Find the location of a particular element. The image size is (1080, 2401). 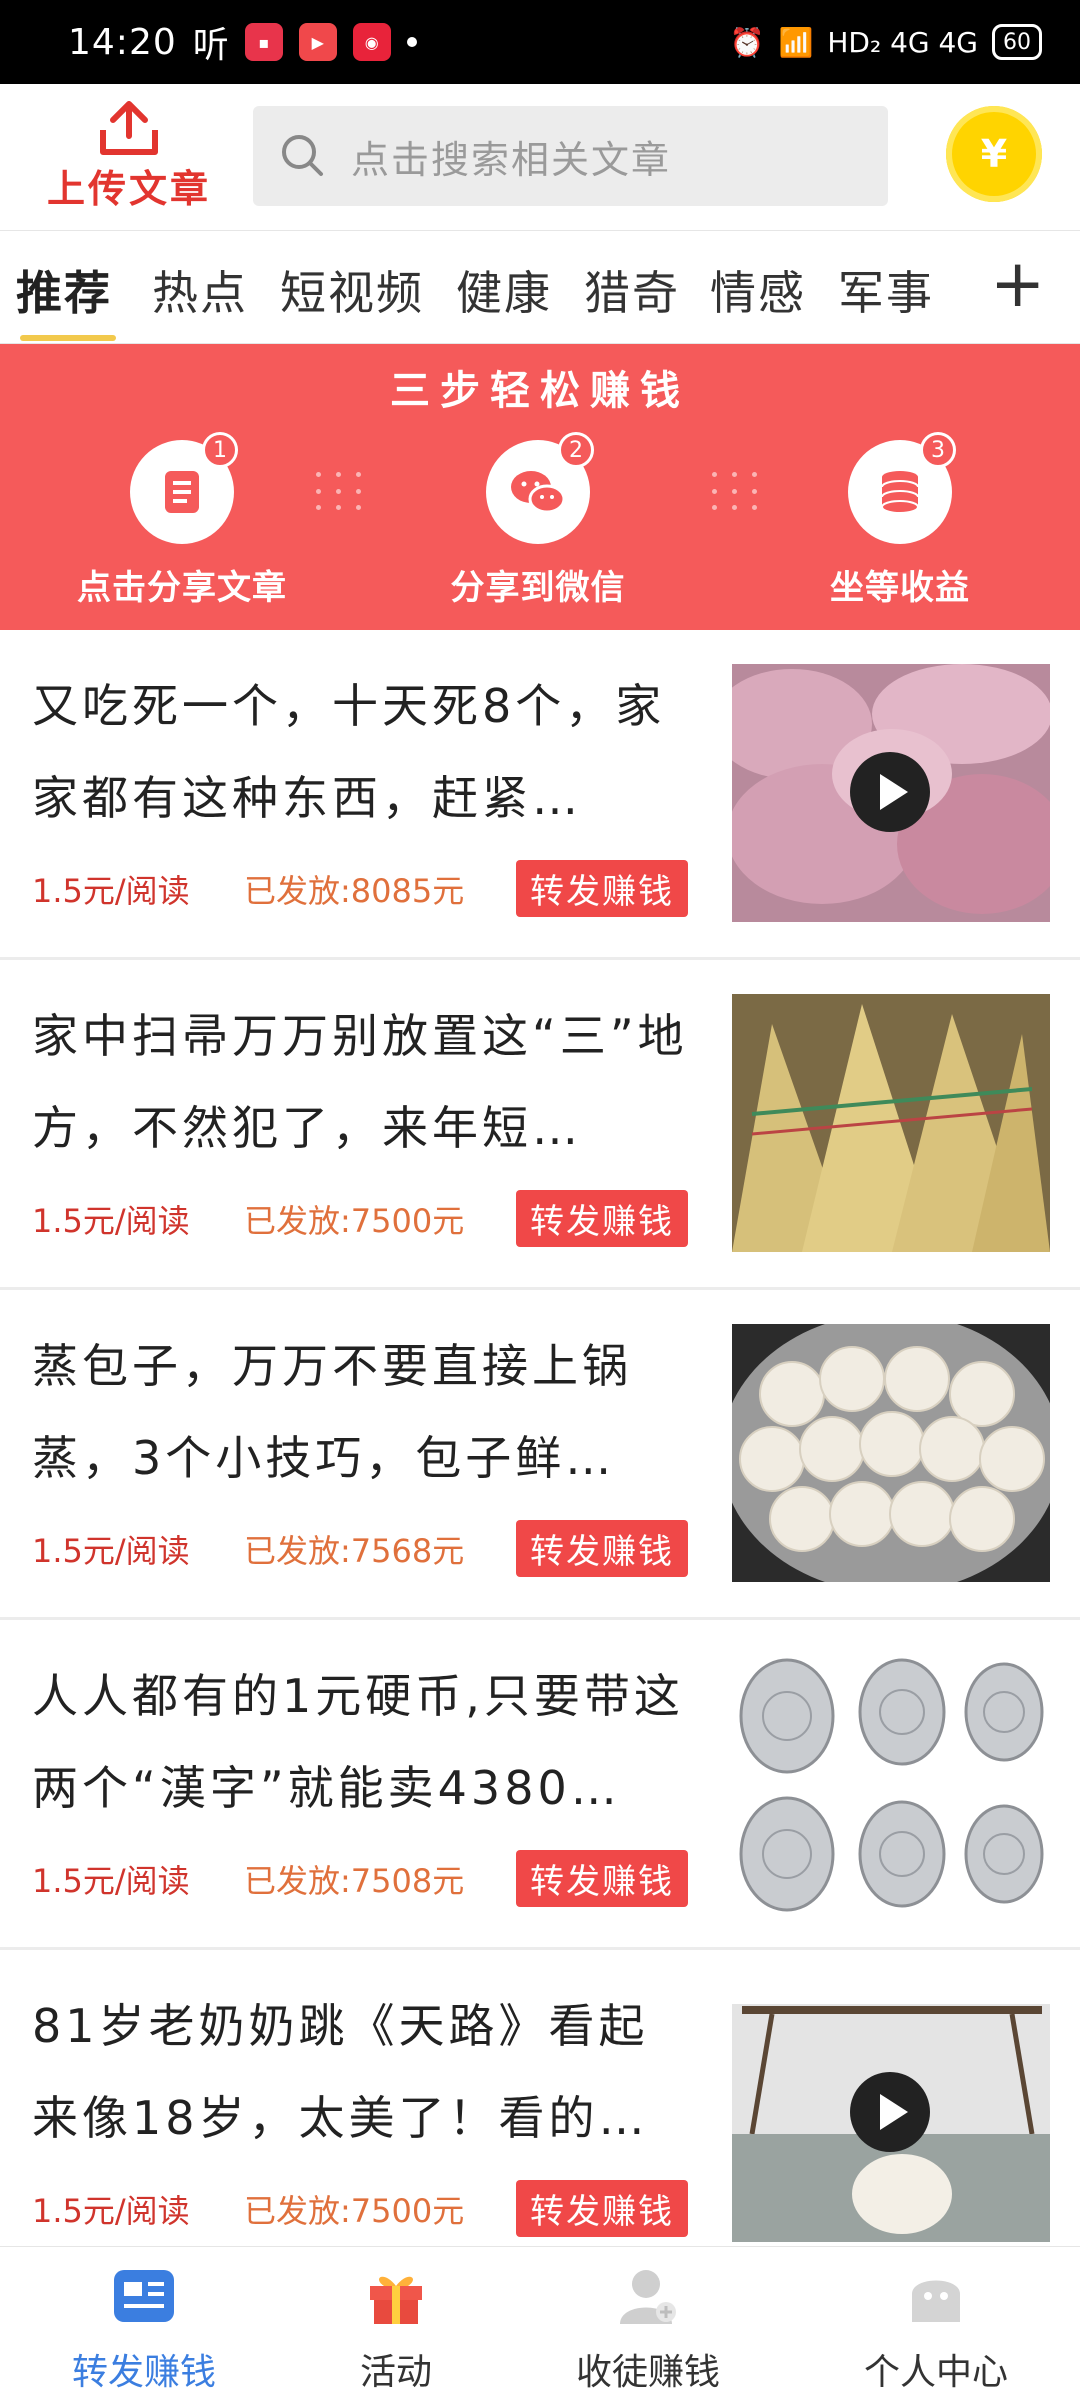

tab-curiosity: 猎奇 is located at coordinates (632, 290).